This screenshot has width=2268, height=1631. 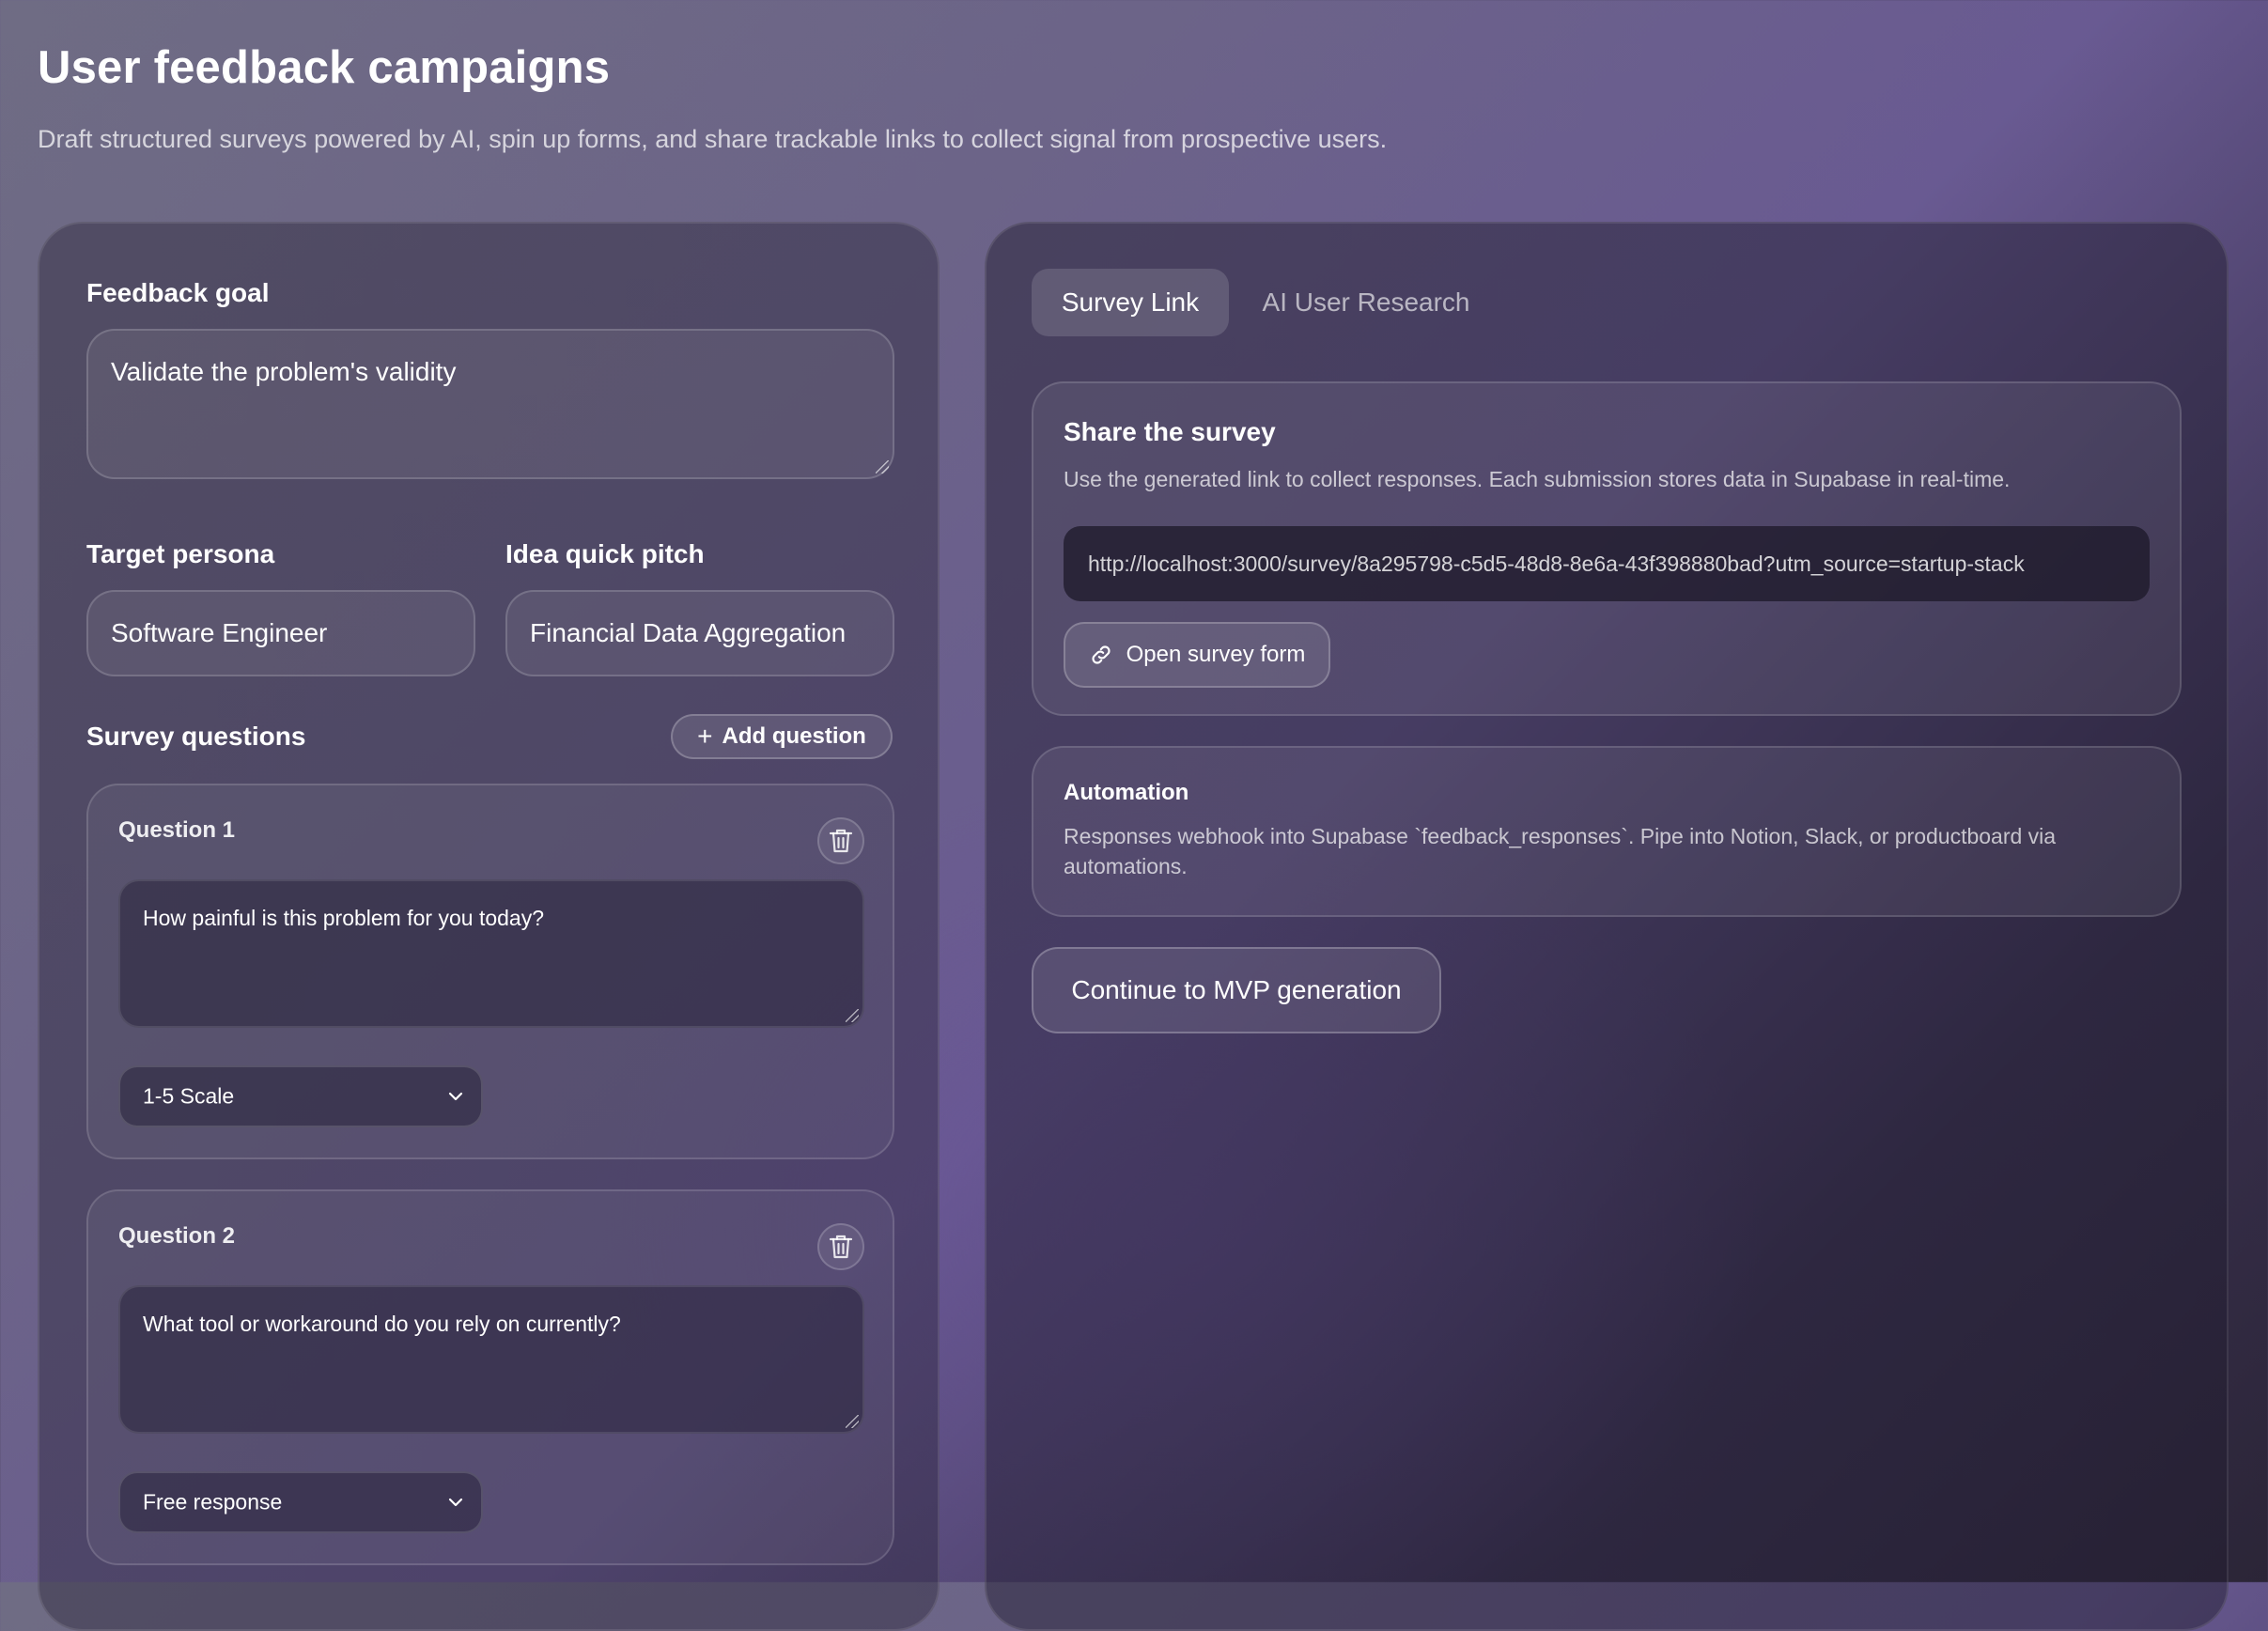 I want to click on add-question-button: + Add question, so click(x=782, y=736).